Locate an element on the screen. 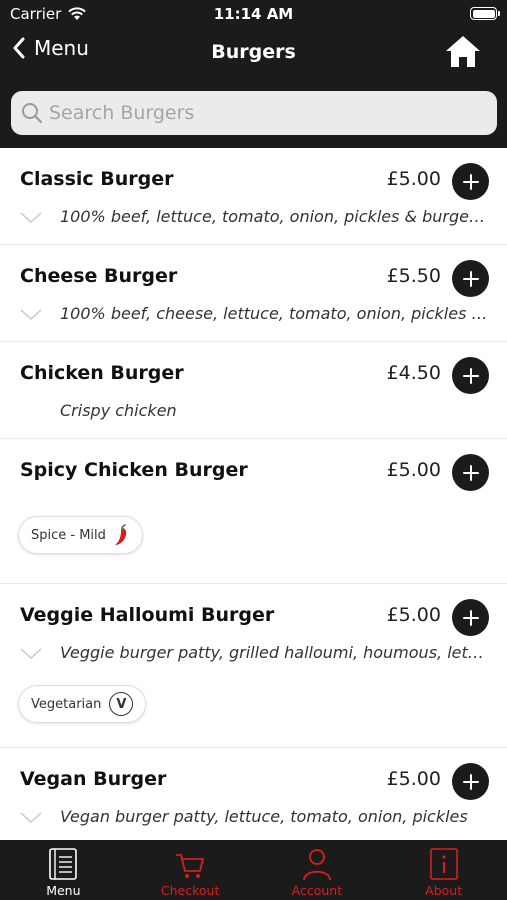 This screenshot has width=507, height=900. item-name: Classic Burger is located at coordinates (97, 179).